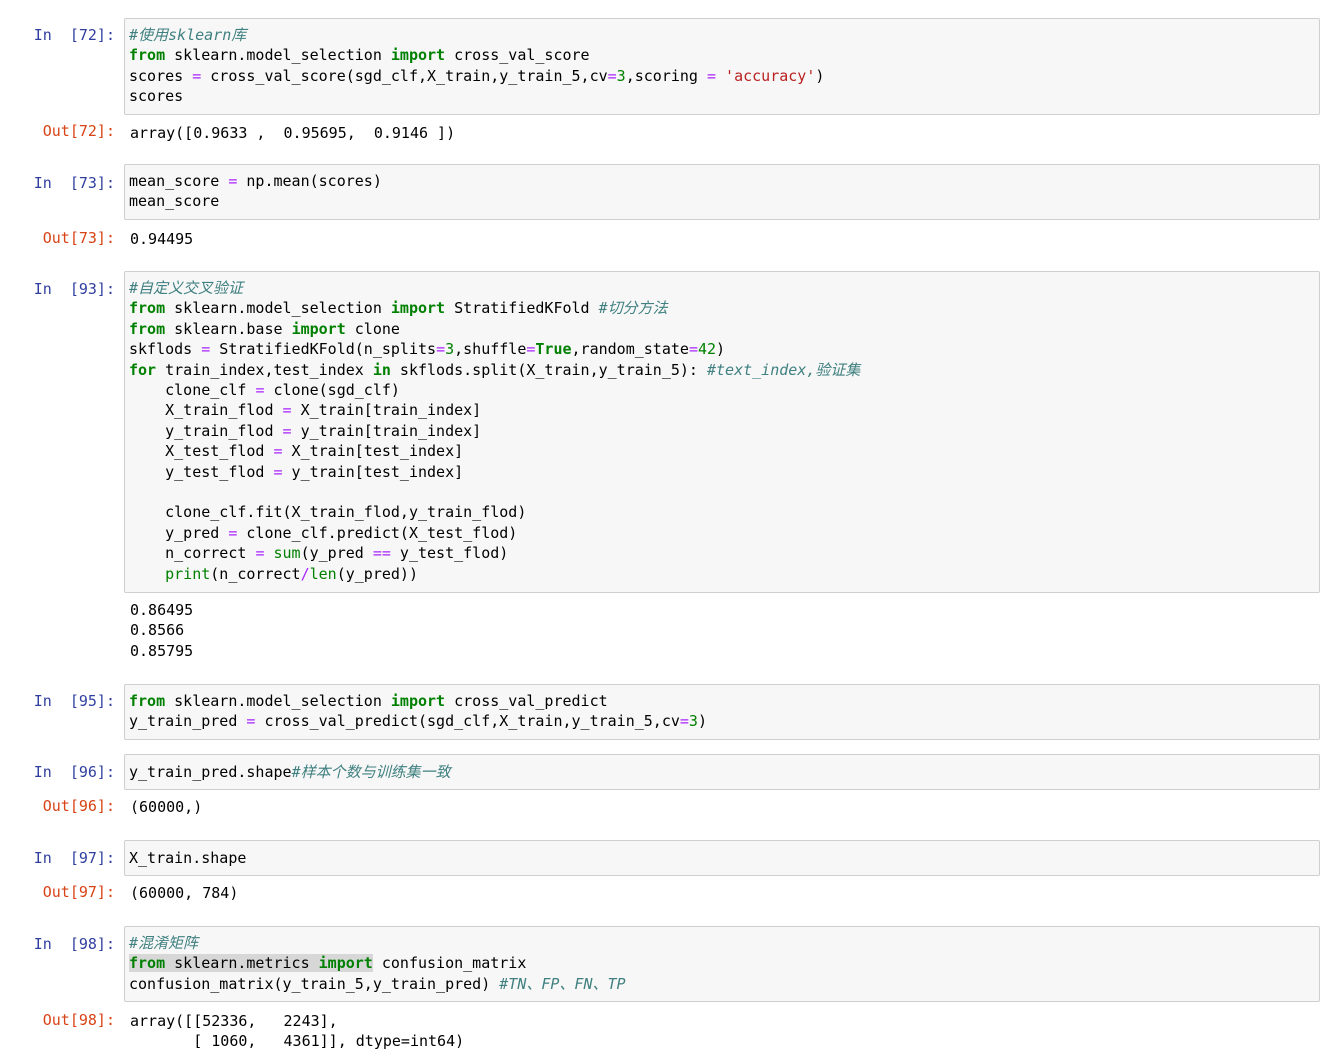 The width and height of the screenshot is (1337, 1061). What do you see at coordinates (373, 451) in the screenshot?
I see `code-text: X_train[test_index]` at bounding box center [373, 451].